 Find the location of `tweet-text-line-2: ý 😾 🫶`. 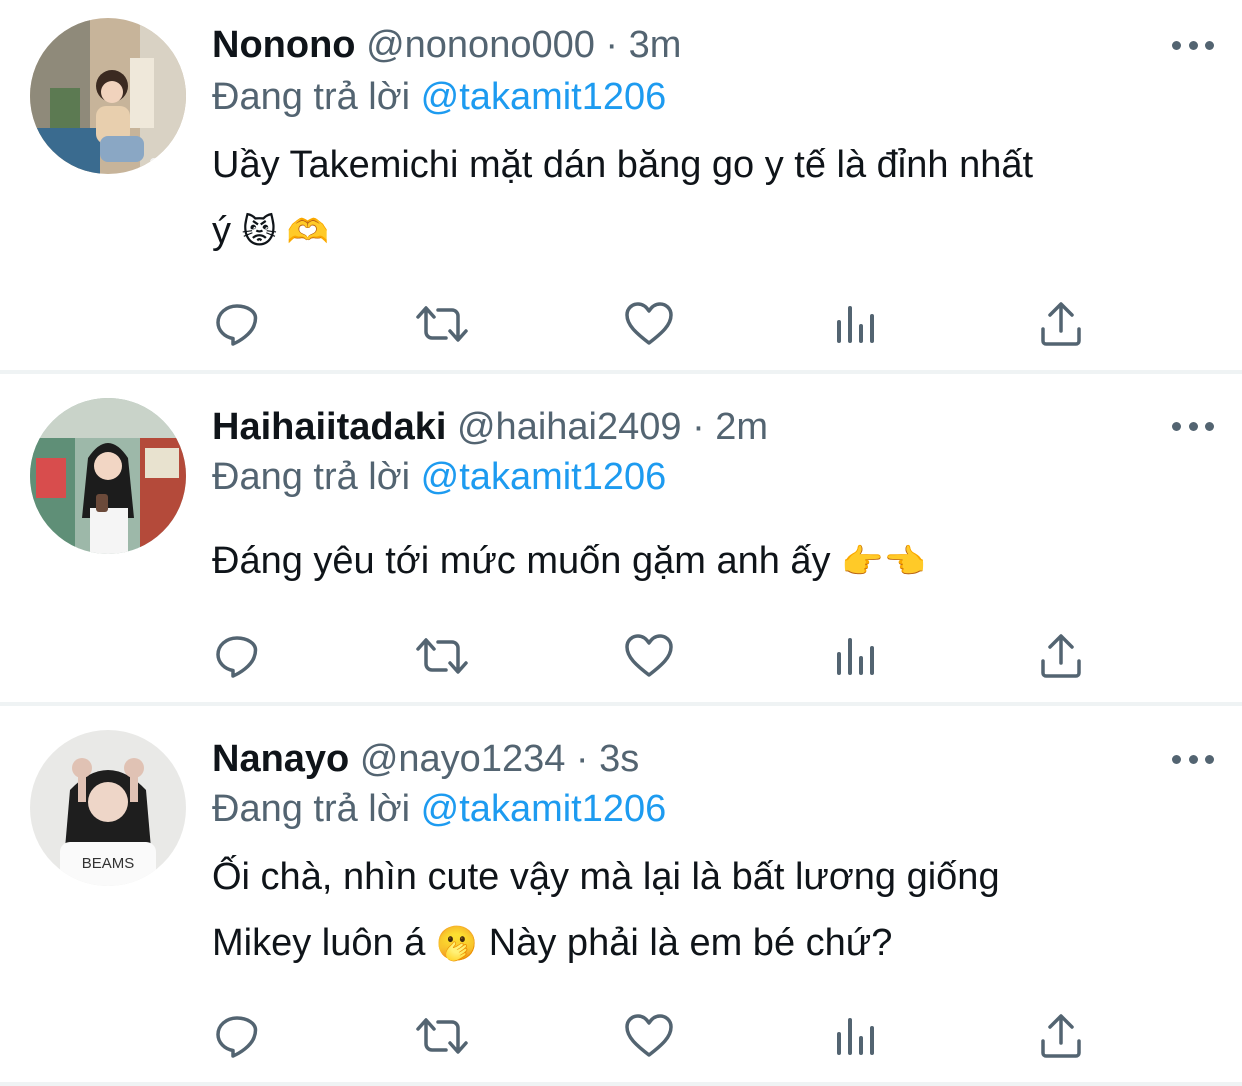

tweet-text-line-2: ý 😾 🫶 is located at coordinates (270, 231).